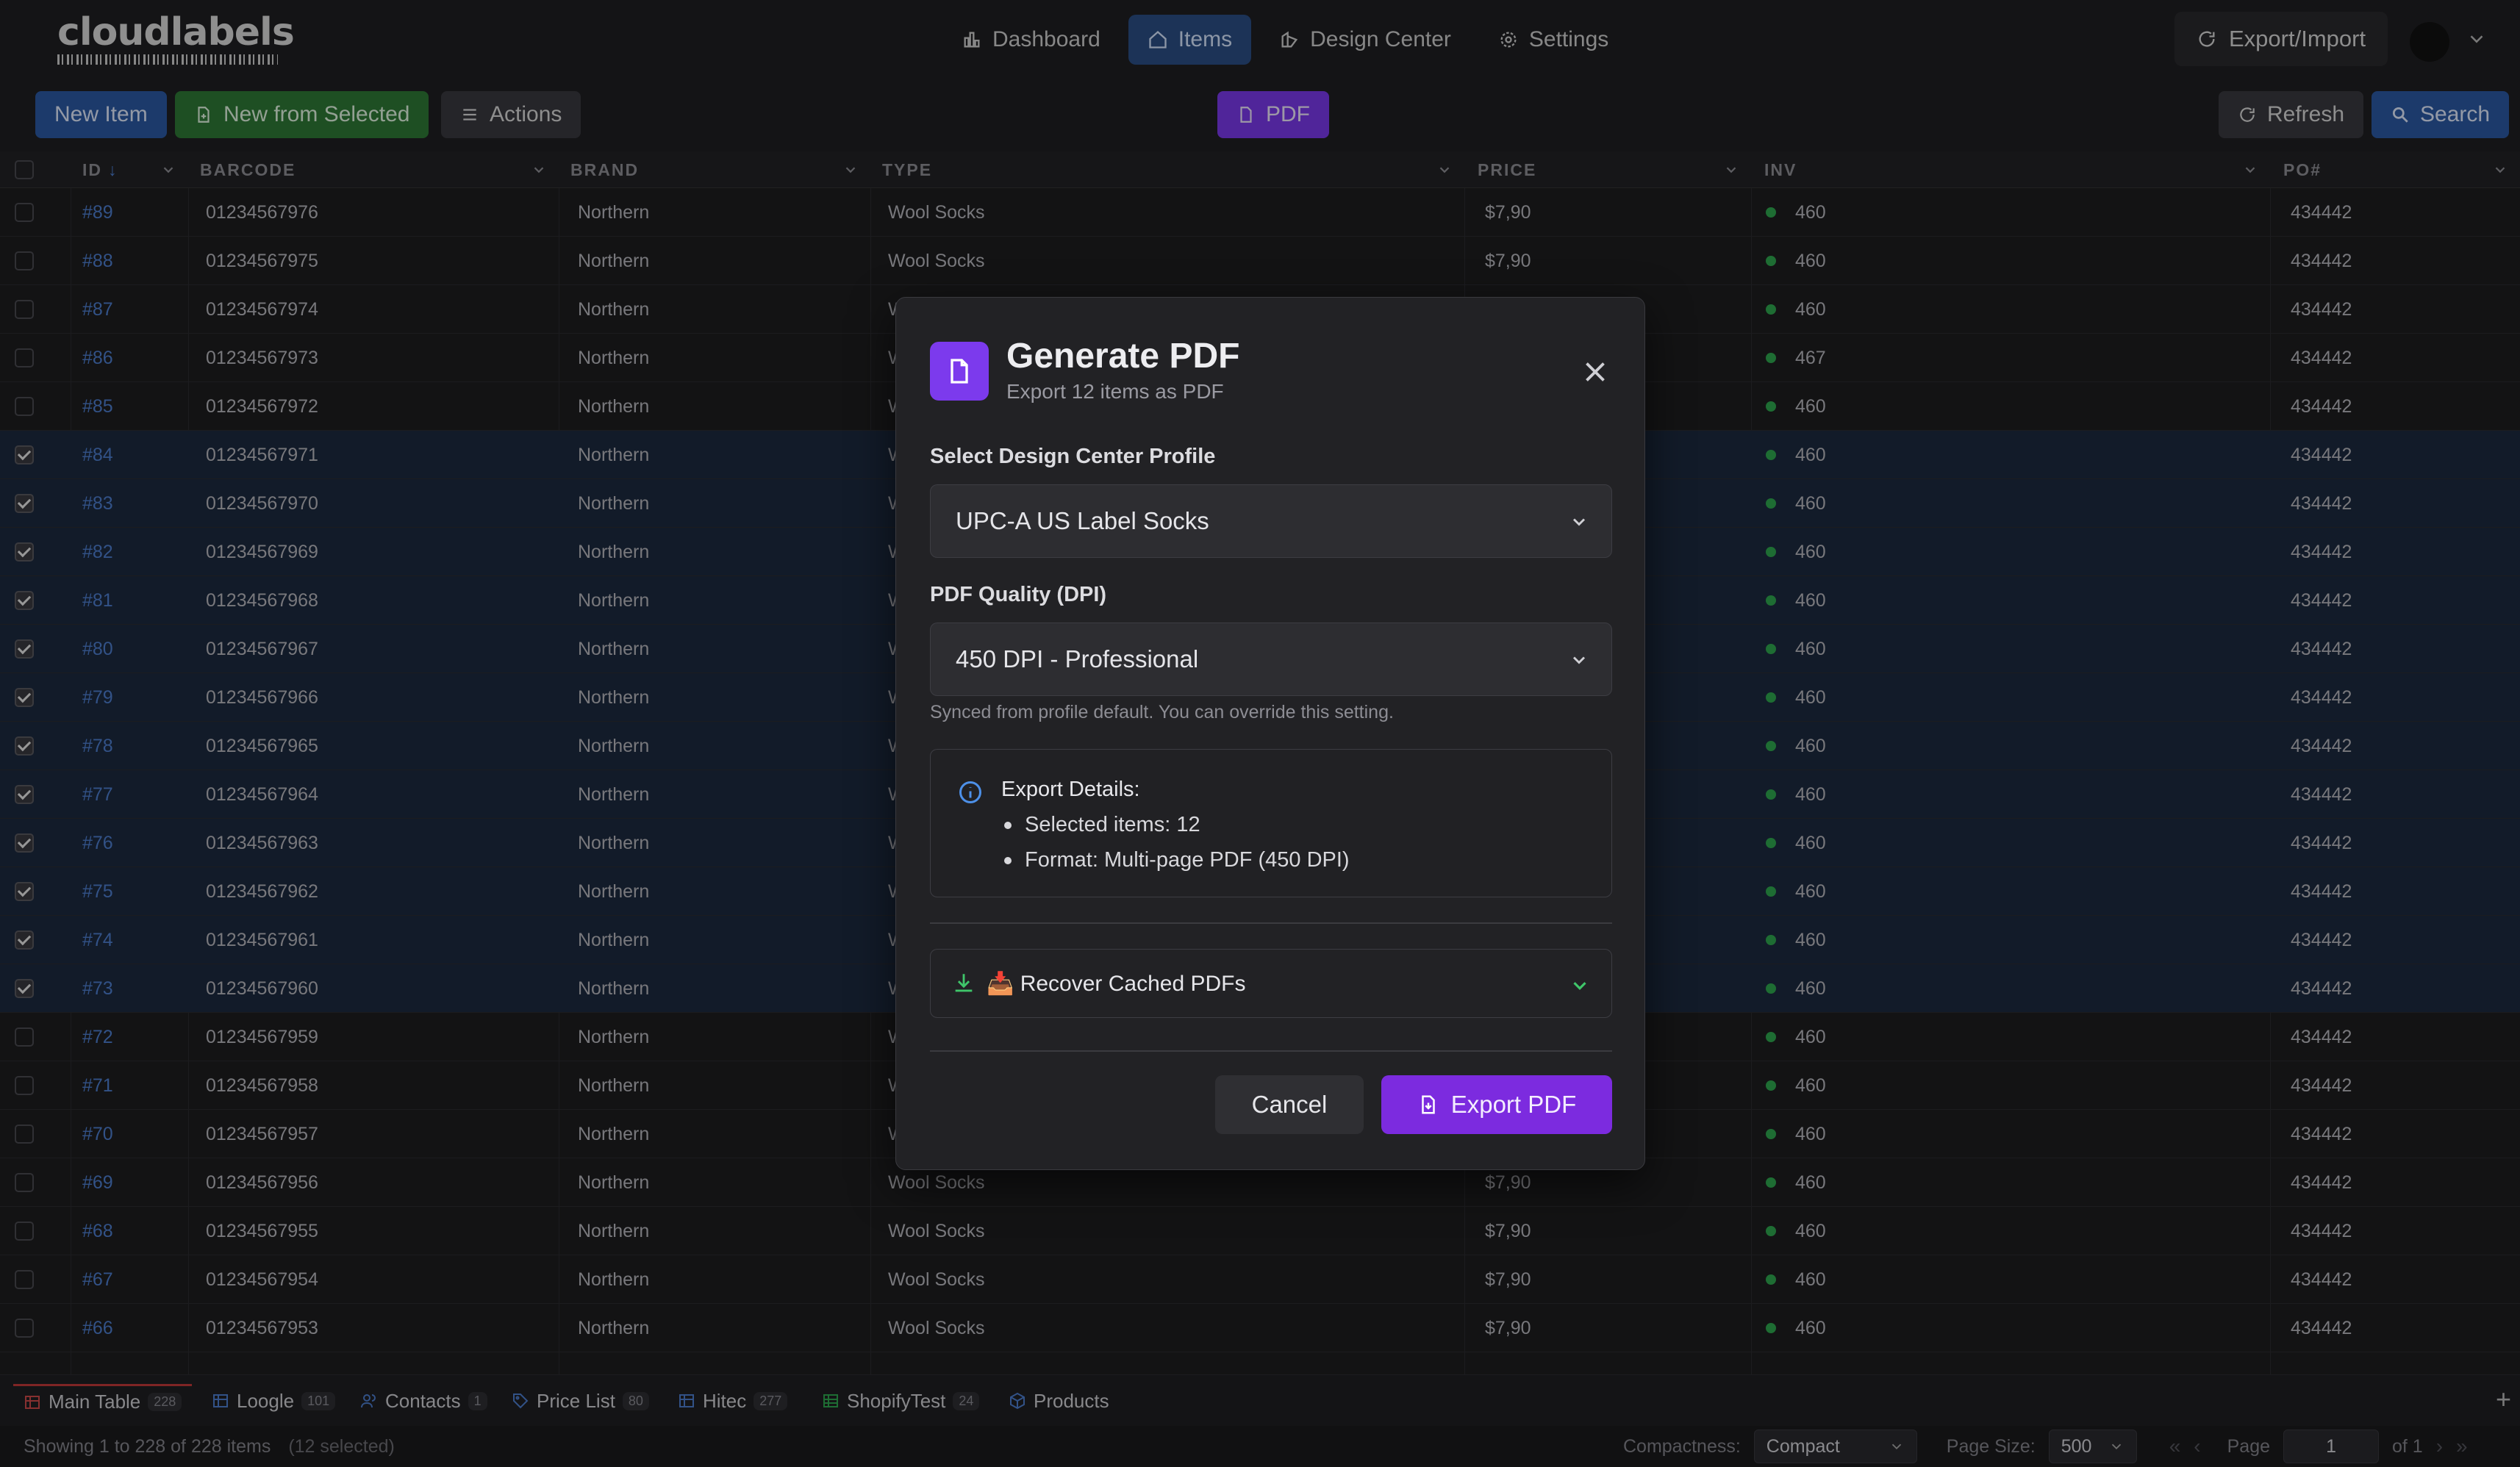  What do you see at coordinates (970, 792) in the screenshot?
I see `info-icon` at bounding box center [970, 792].